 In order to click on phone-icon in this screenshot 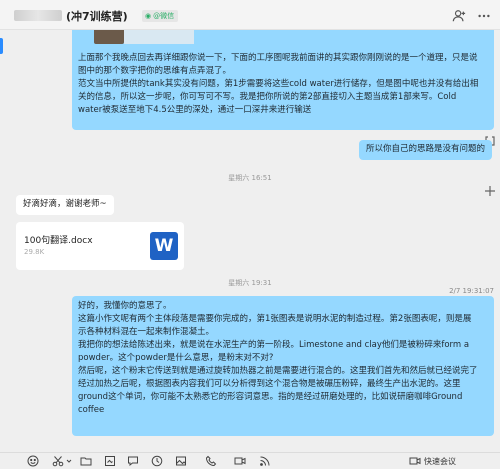, I will do `click(211, 461)`.